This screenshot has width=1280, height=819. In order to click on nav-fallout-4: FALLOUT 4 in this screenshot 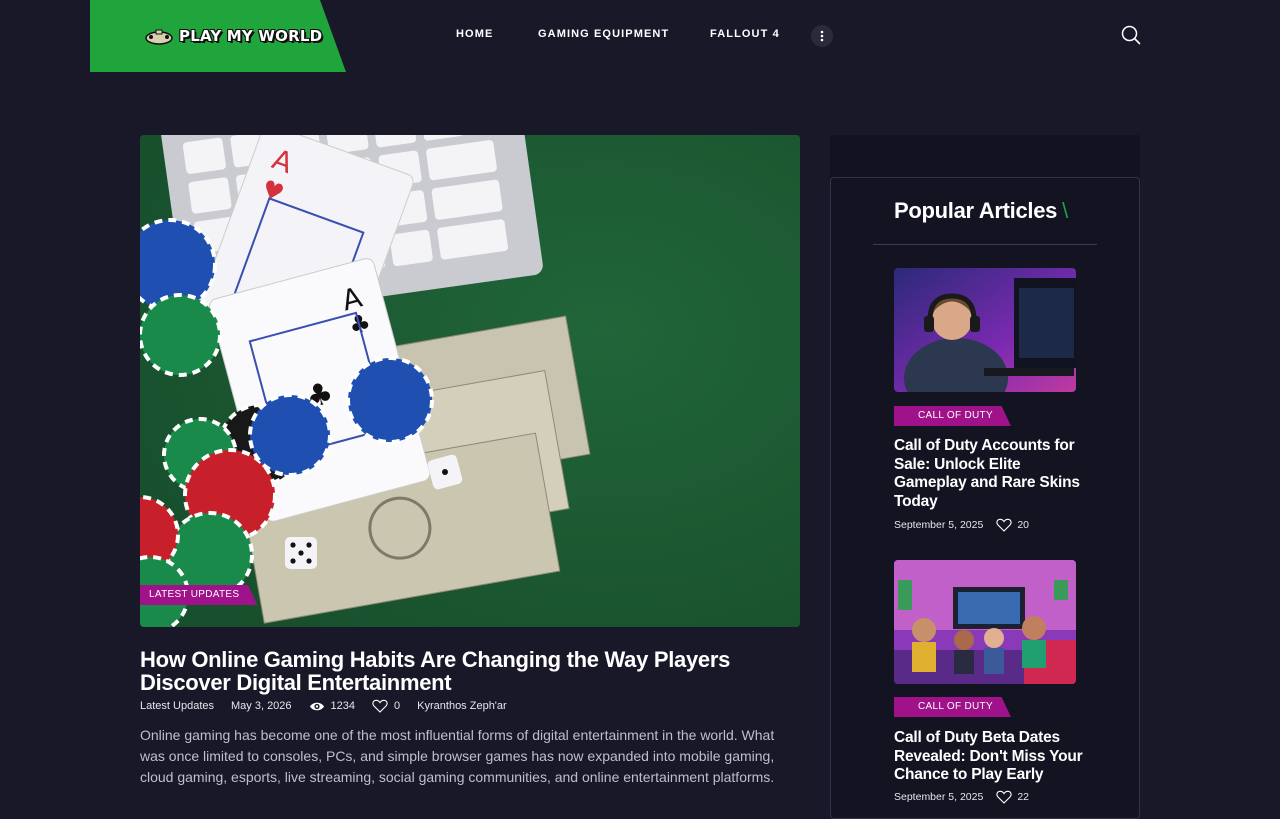, I will do `click(745, 34)`.